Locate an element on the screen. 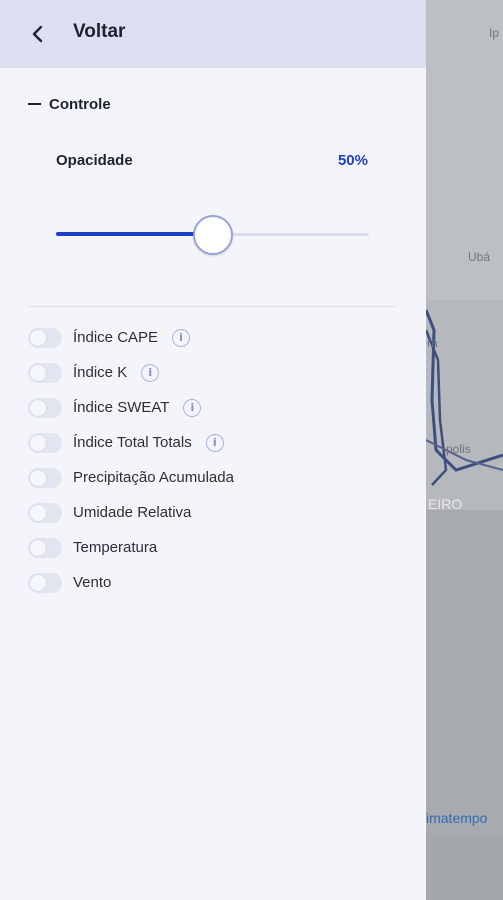  slider-fill is located at coordinates (134, 234).